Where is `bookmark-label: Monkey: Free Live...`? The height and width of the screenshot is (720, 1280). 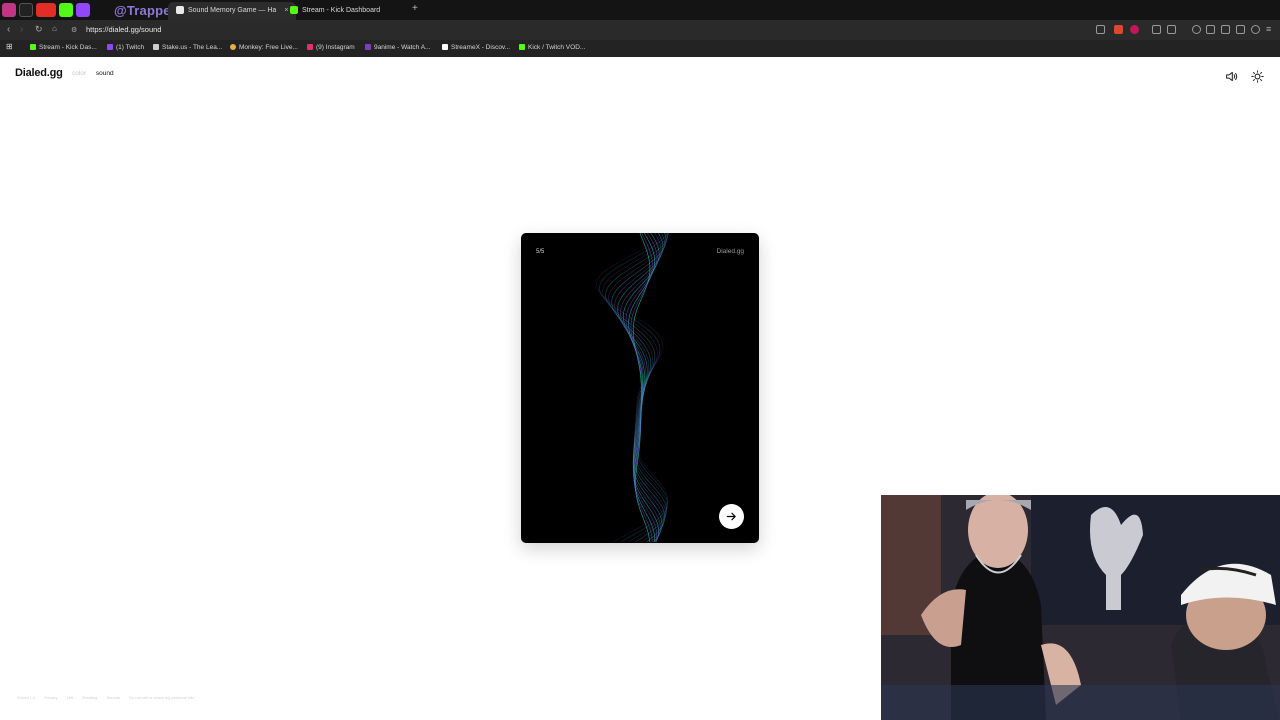 bookmark-label: Monkey: Free Live... is located at coordinates (268, 47).